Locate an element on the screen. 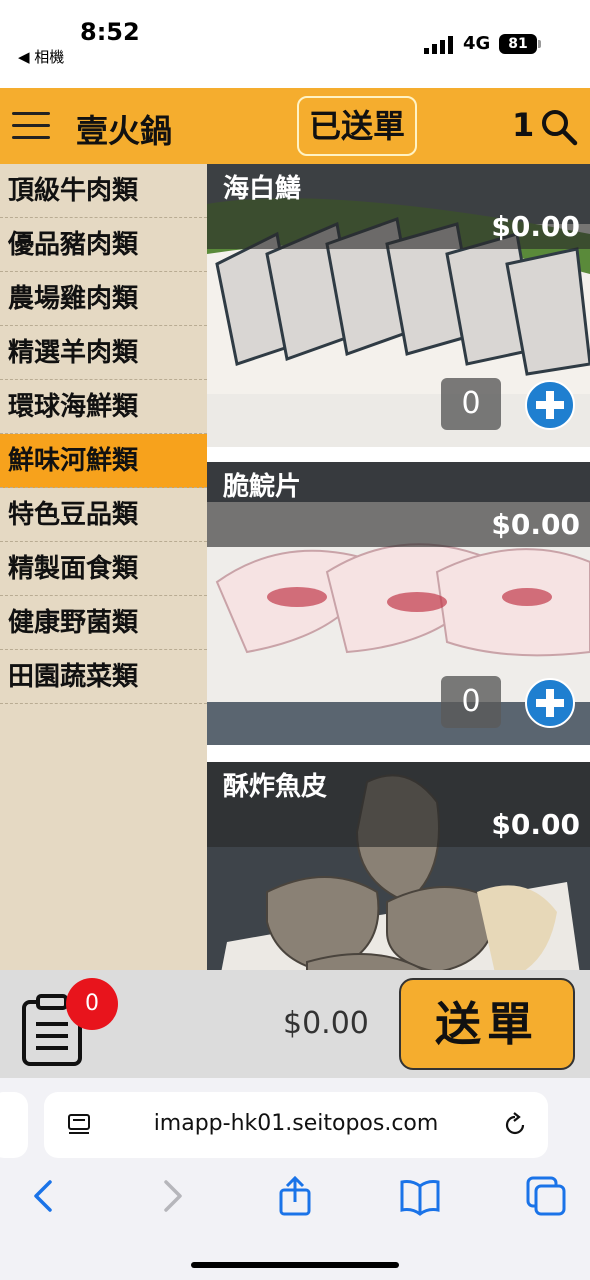  category-item: 精製面食類 is located at coordinates (103, 569).